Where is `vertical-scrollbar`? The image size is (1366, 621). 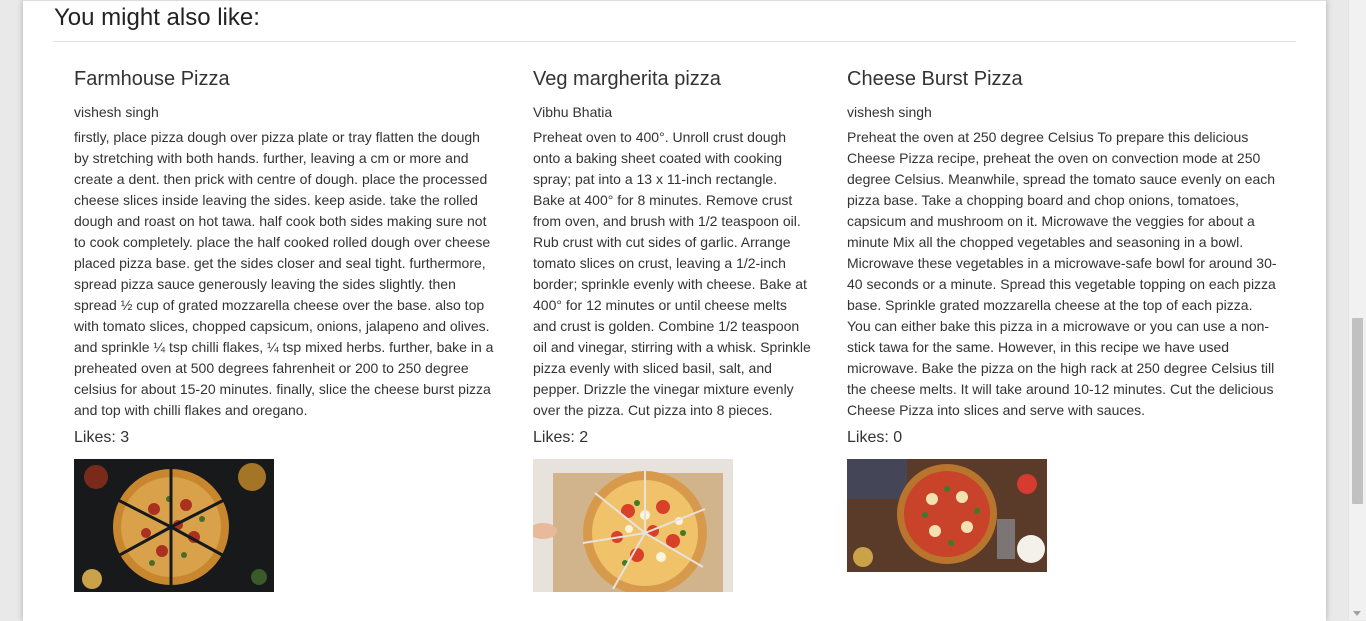 vertical-scrollbar is located at coordinates (1357, 310).